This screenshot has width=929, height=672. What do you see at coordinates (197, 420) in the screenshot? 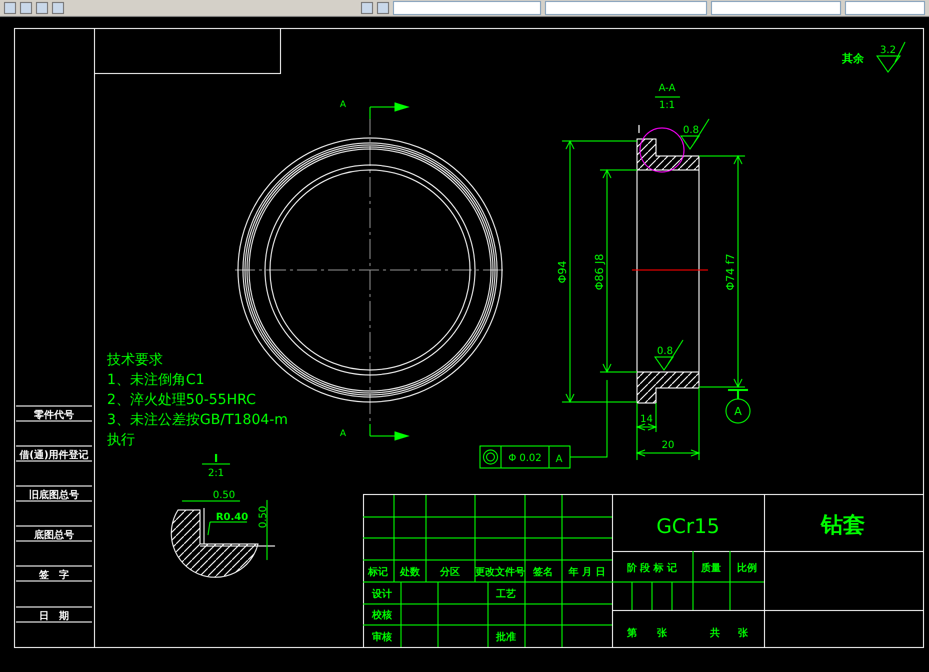
I see `requirement-text: 3、未注公差按GB/T1804-m` at bounding box center [197, 420].